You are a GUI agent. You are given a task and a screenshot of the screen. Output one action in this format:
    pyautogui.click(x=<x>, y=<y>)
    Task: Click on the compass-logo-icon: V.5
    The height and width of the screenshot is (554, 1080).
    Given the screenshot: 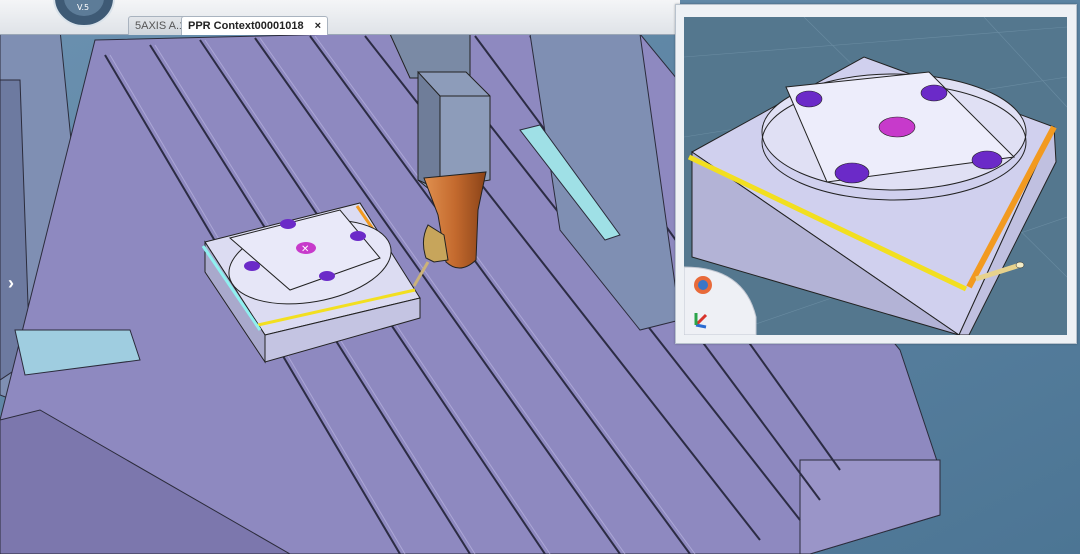 What is the action you would take?
    pyautogui.click(x=84, y=14)
    